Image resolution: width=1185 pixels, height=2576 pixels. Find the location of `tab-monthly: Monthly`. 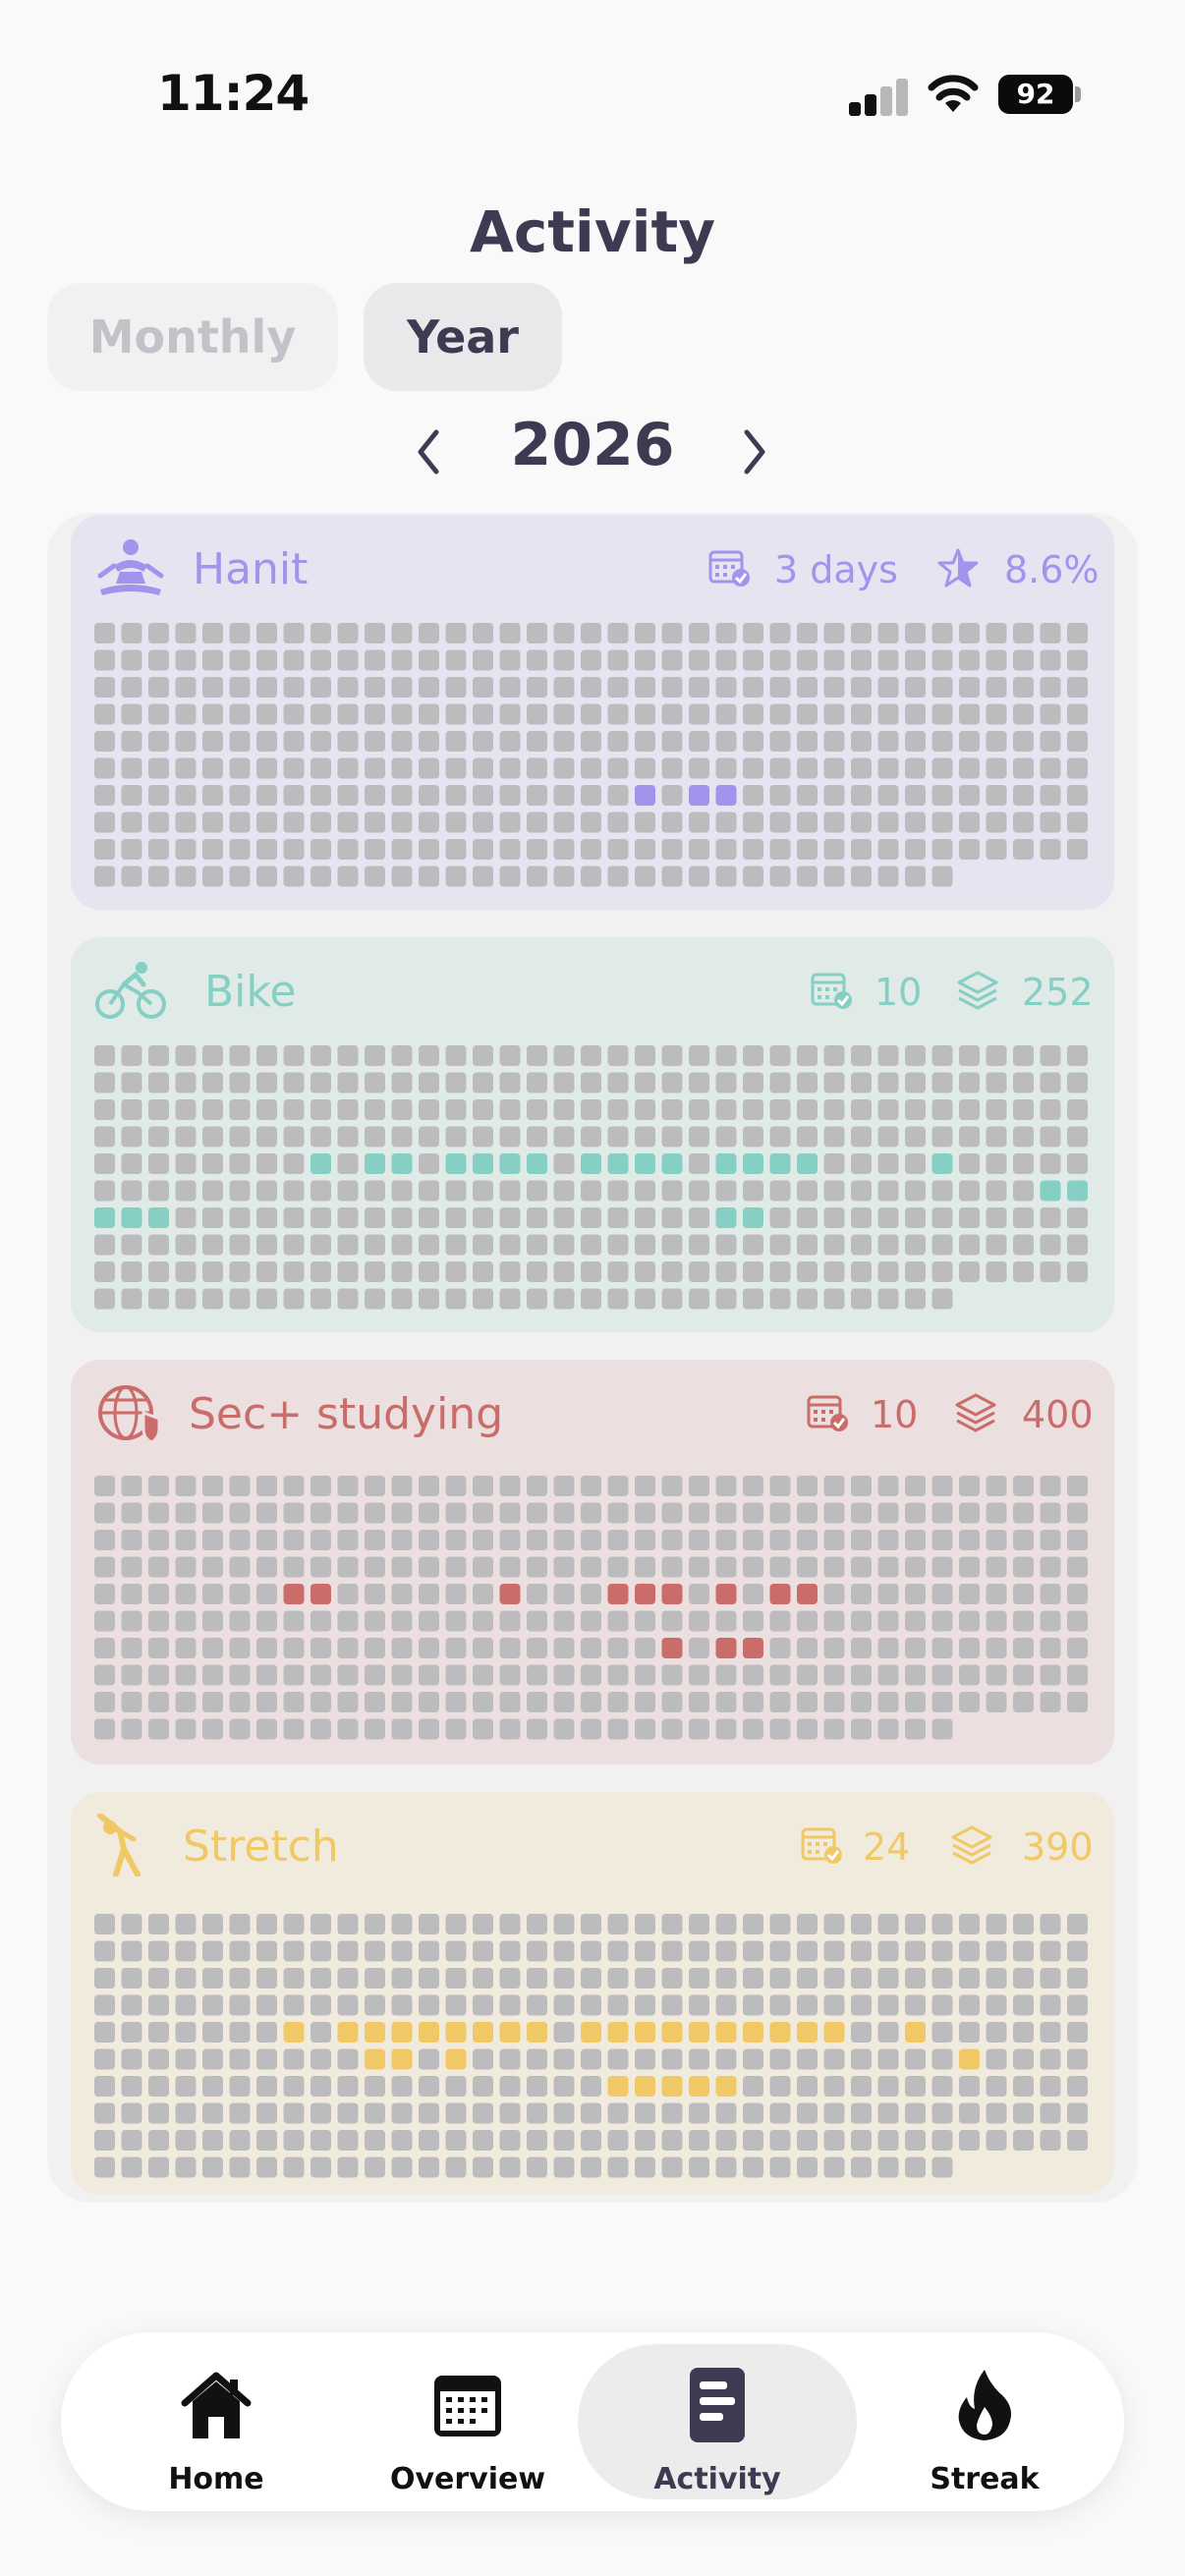

tab-monthly: Monthly is located at coordinates (193, 337).